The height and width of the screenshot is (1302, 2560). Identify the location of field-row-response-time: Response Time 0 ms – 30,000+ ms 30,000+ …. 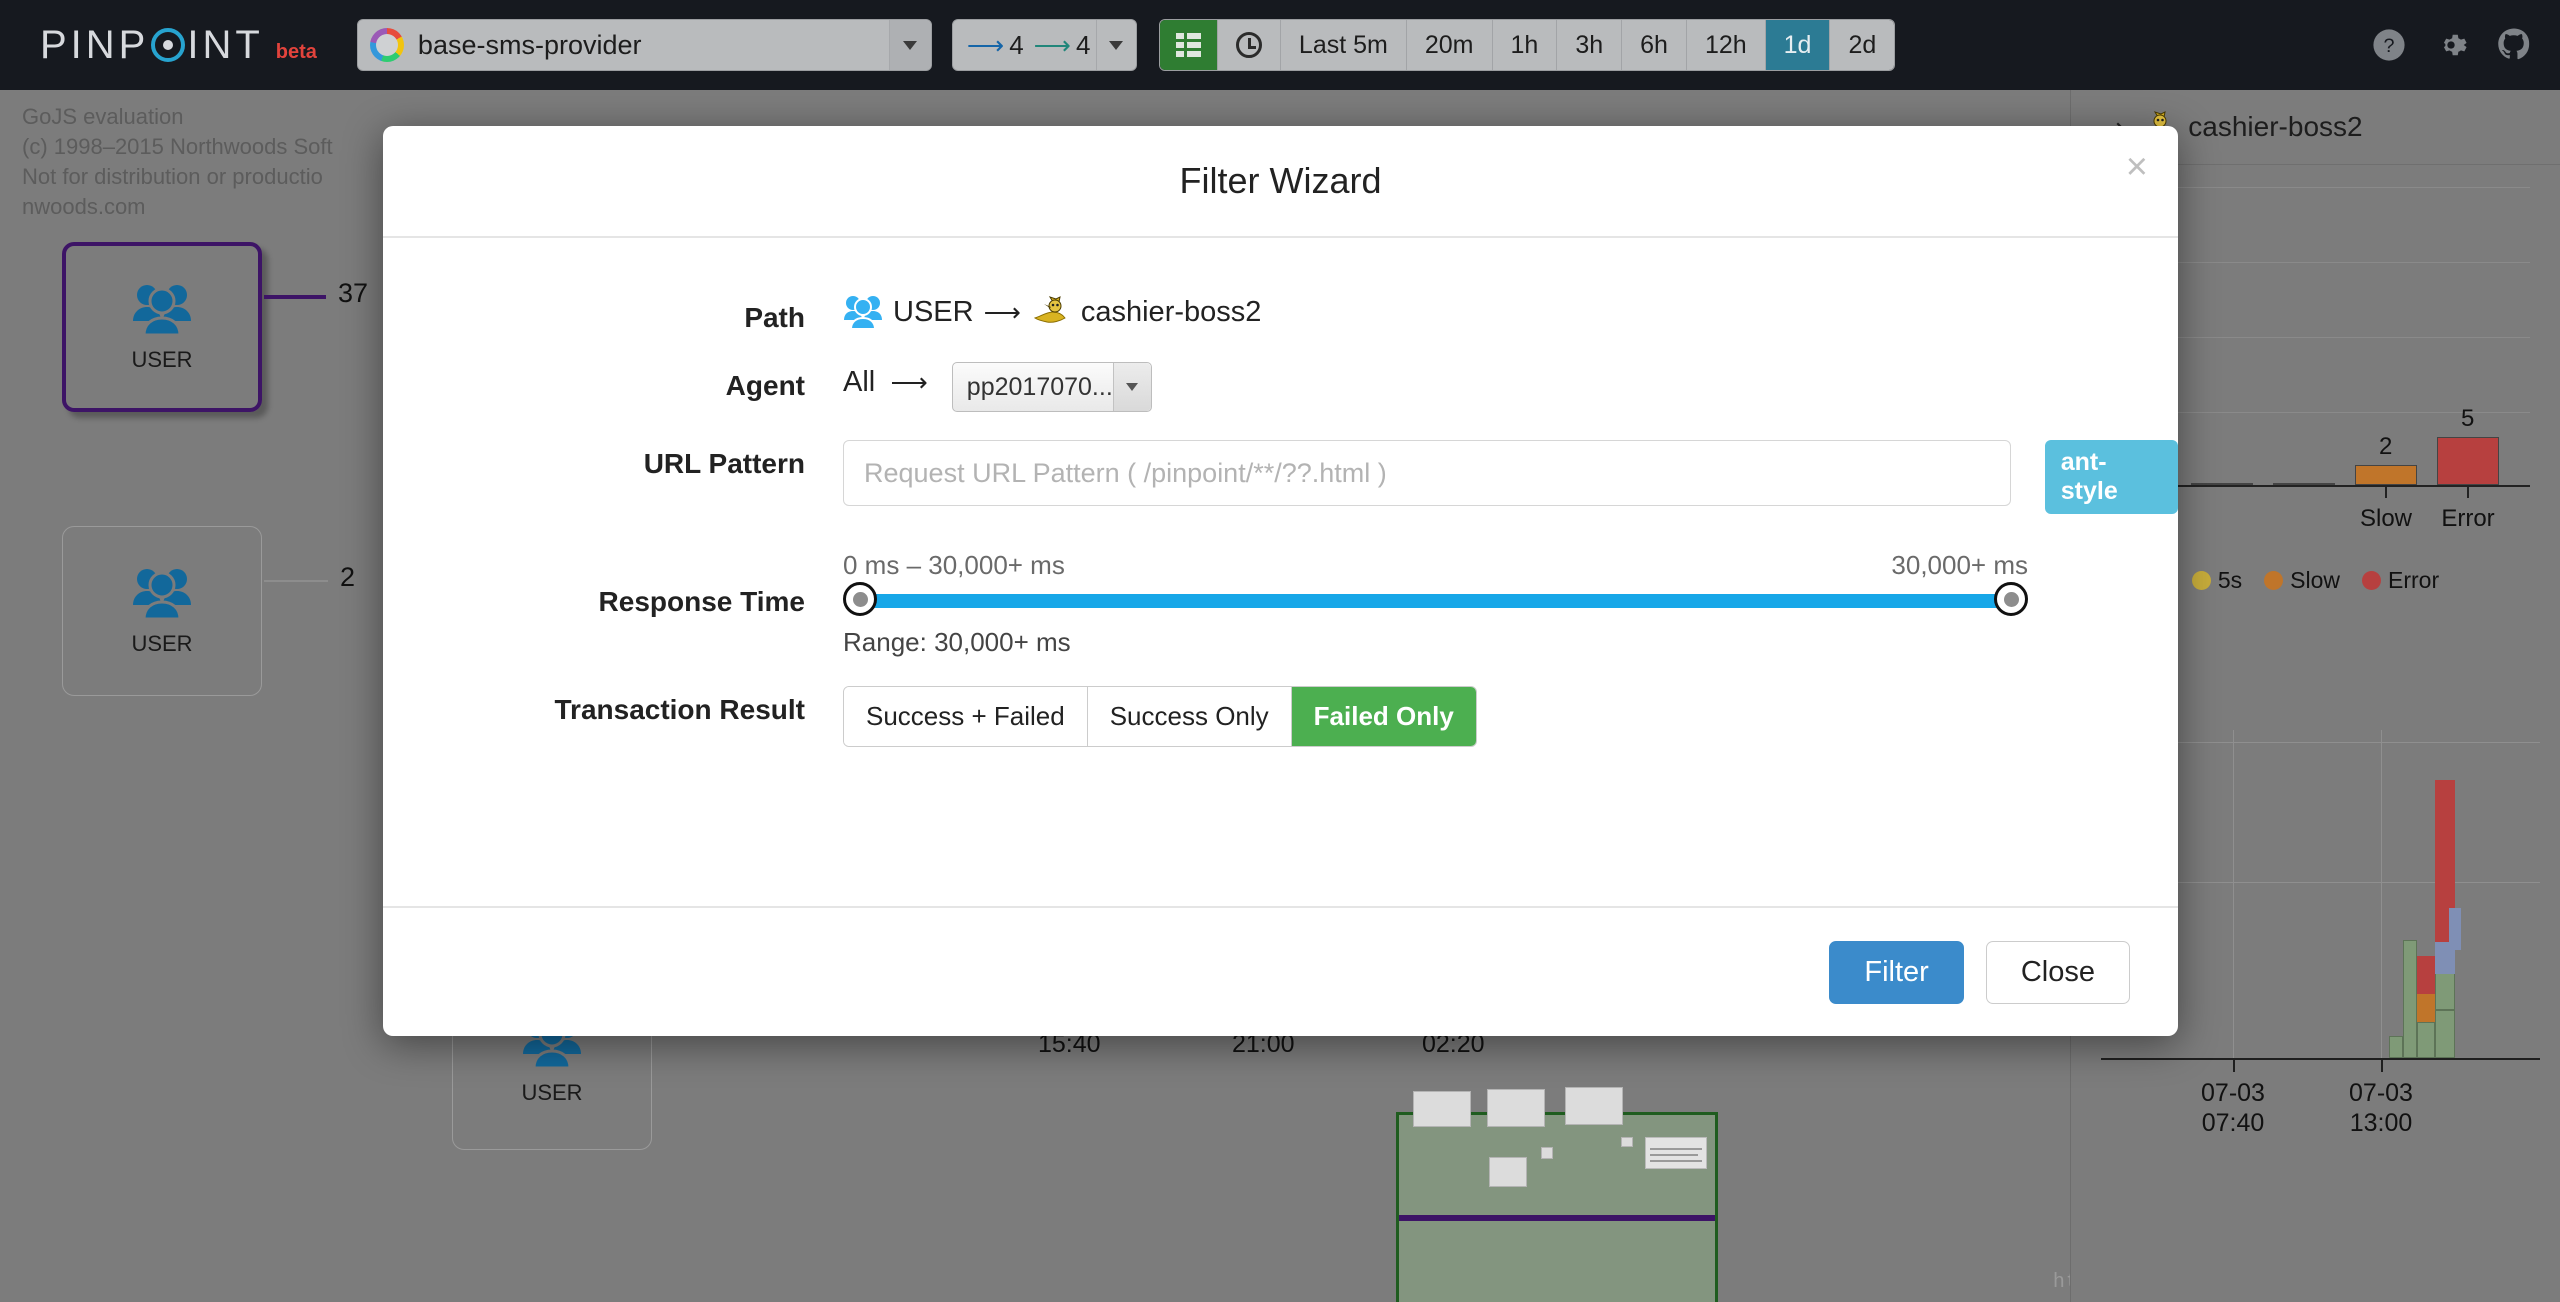
(1280, 601).